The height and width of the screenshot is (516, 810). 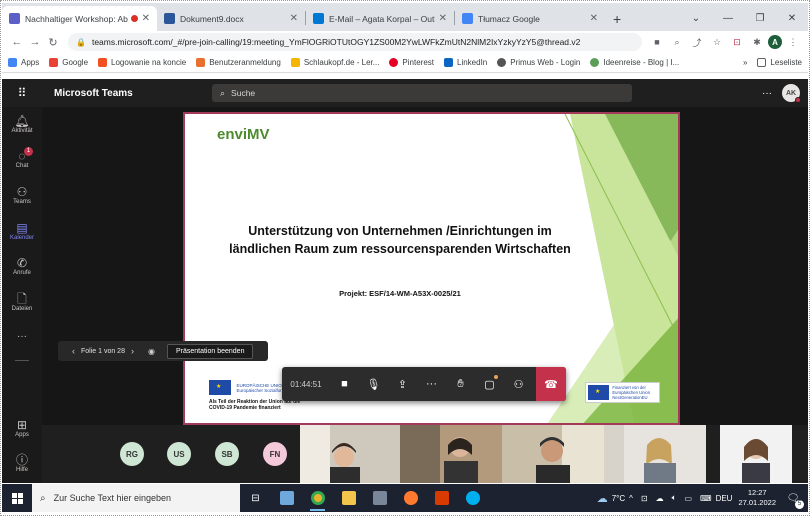 What do you see at coordinates (22, 336) in the screenshot?
I see `rail-more-button: ···` at bounding box center [22, 336].